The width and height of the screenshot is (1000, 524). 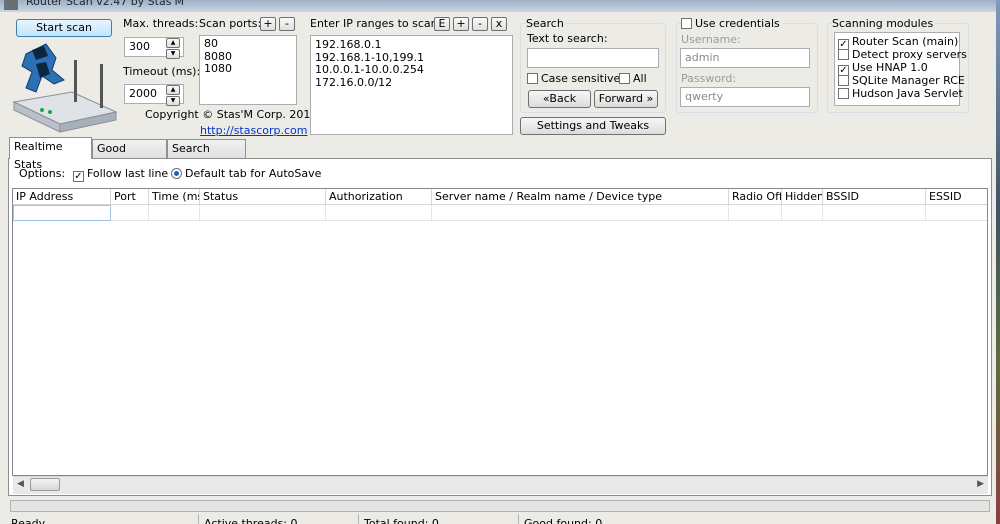 I want to click on table-row-cell-selected, so click(x=62, y=213).